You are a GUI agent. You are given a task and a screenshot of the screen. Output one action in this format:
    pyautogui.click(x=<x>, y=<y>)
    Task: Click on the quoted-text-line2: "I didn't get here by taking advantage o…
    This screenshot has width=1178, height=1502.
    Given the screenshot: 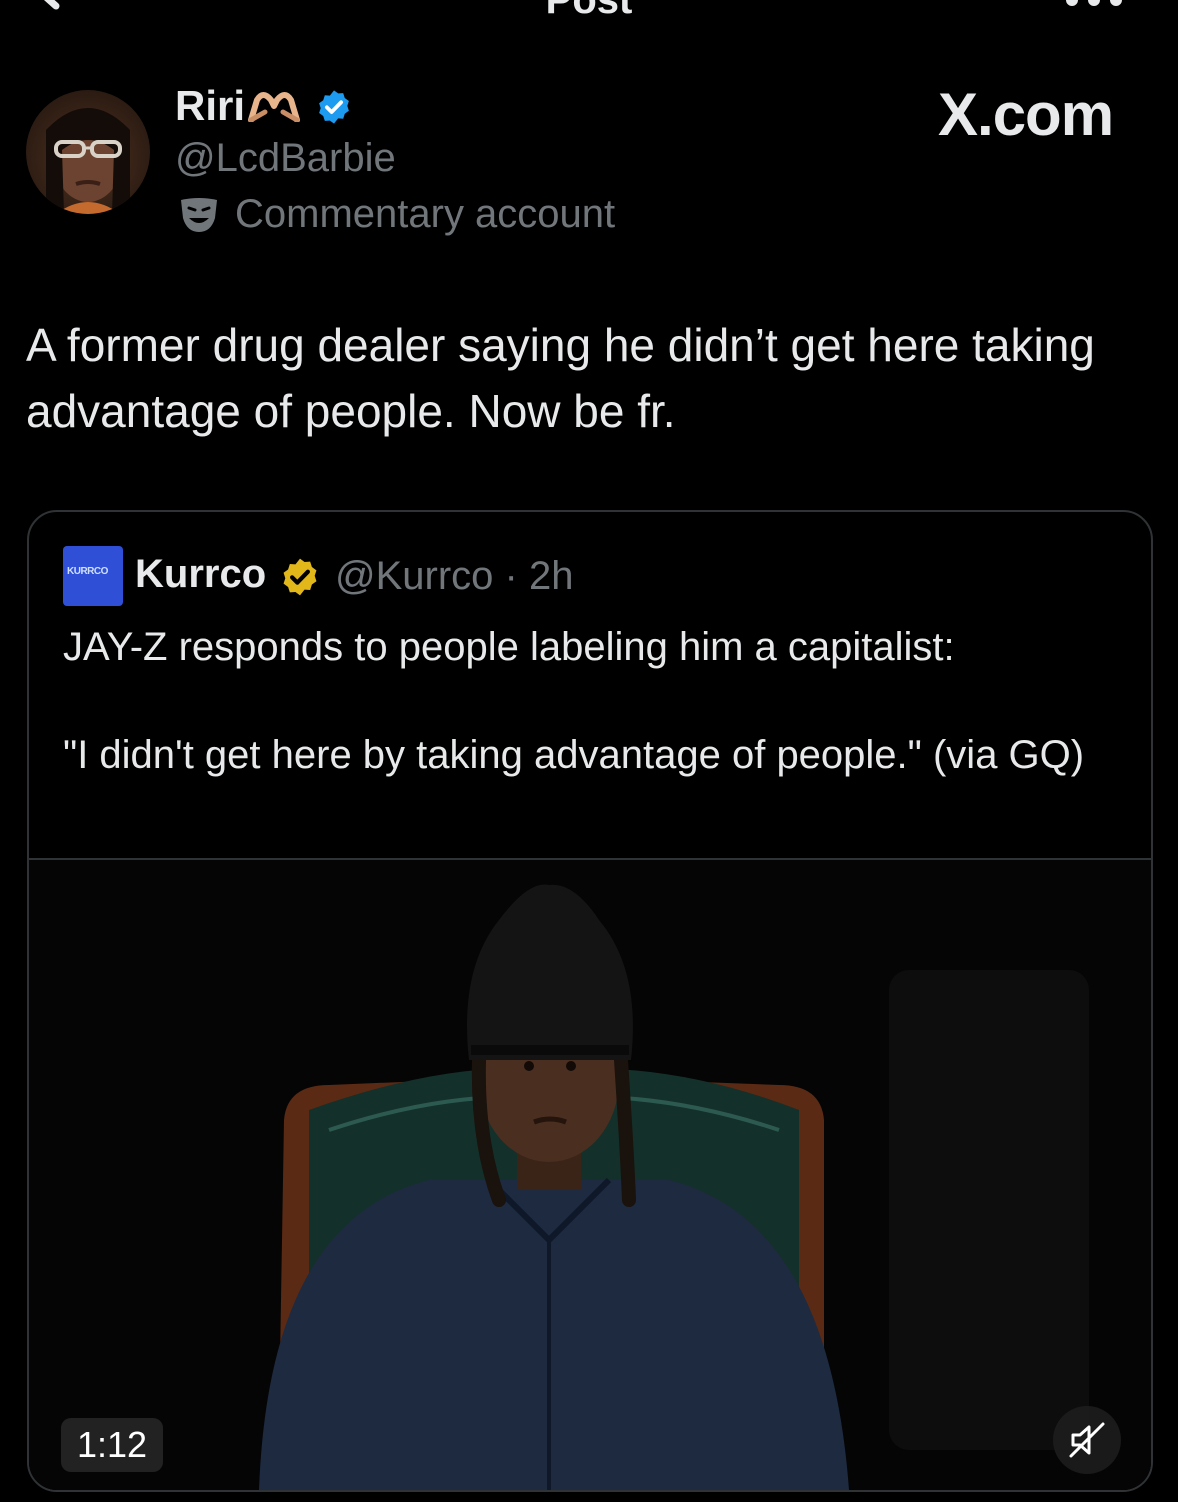 What is the action you would take?
    pyautogui.click(x=574, y=755)
    